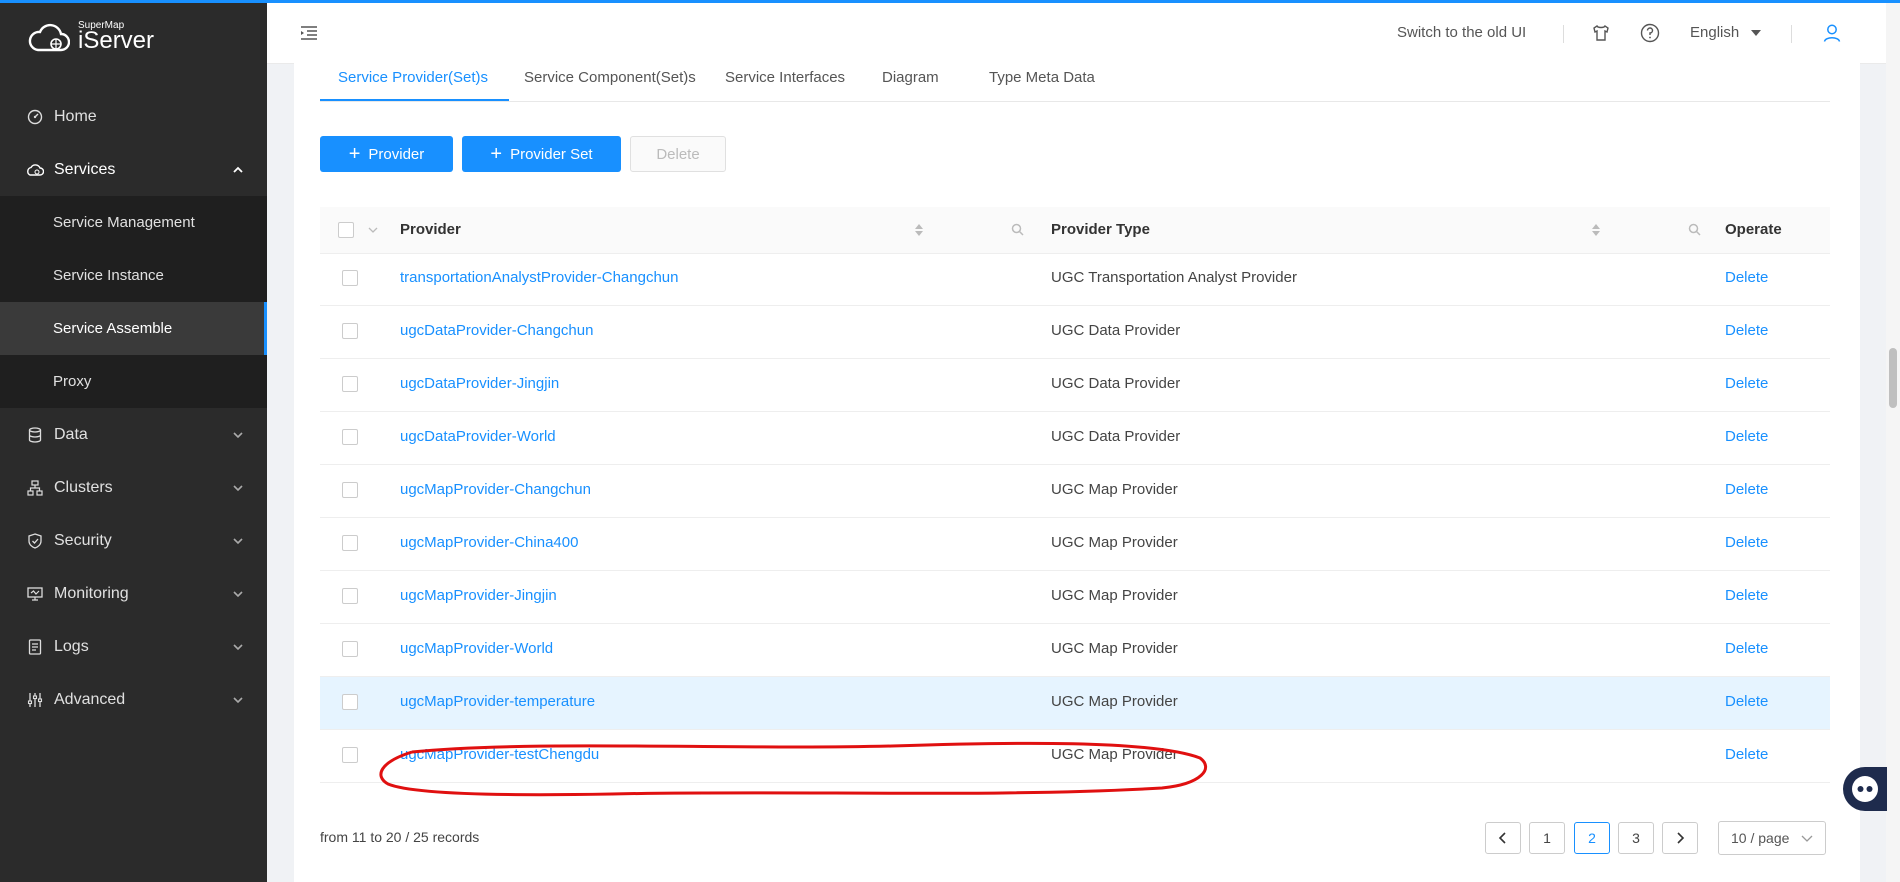  Describe the element at coordinates (35, 435) in the screenshot. I see `database-icon` at that location.